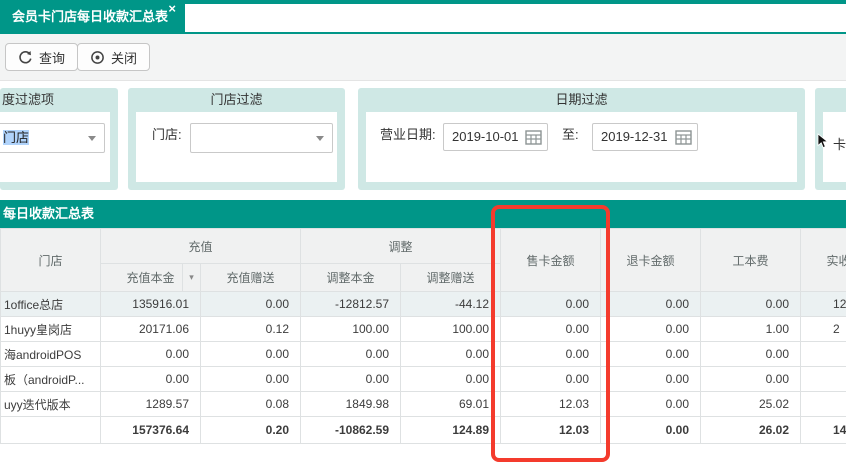  Describe the element at coordinates (351, 277) in the screenshot. I see `column-header-adjust-principal: 调整本金` at that location.